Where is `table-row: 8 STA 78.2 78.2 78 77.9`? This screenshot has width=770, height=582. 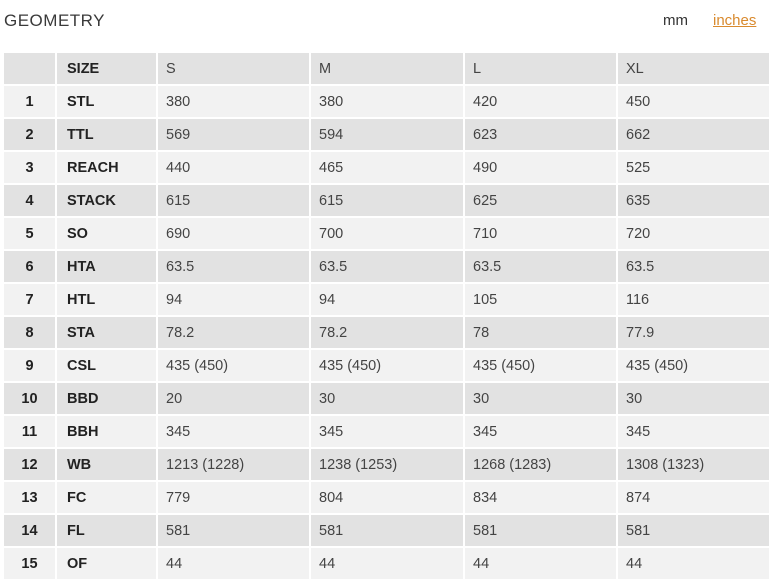
table-row: 8 STA 78.2 78.2 78 77.9 is located at coordinates (387, 333).